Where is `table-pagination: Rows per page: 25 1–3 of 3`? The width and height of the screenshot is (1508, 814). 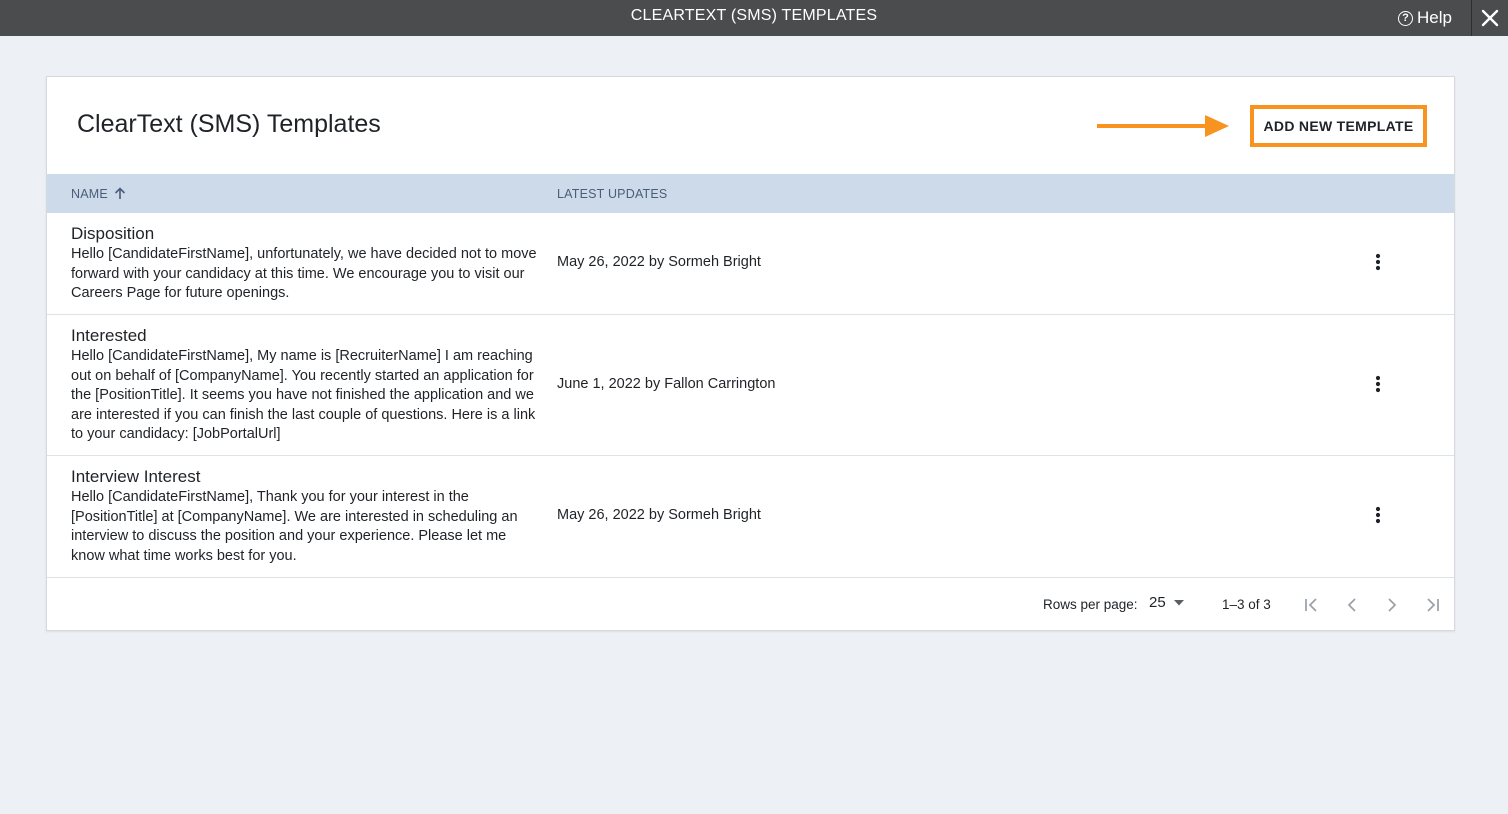 table-pagination: Rows per page: 25 1–3 of 3 is located at coordinates (750, 604).